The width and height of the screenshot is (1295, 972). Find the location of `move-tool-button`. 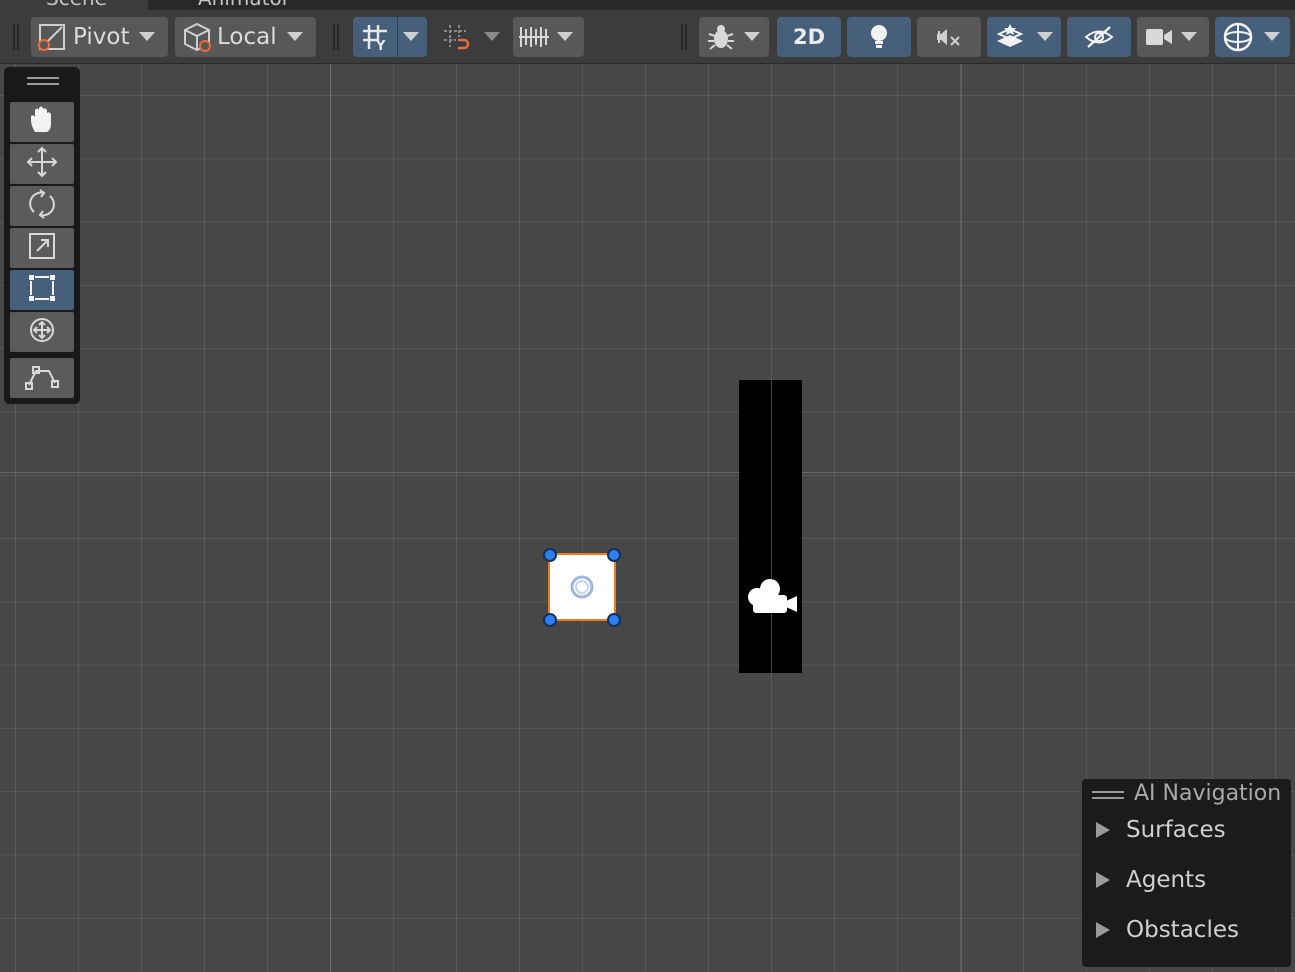

move-tool-button is located at coordinates (42, 164).